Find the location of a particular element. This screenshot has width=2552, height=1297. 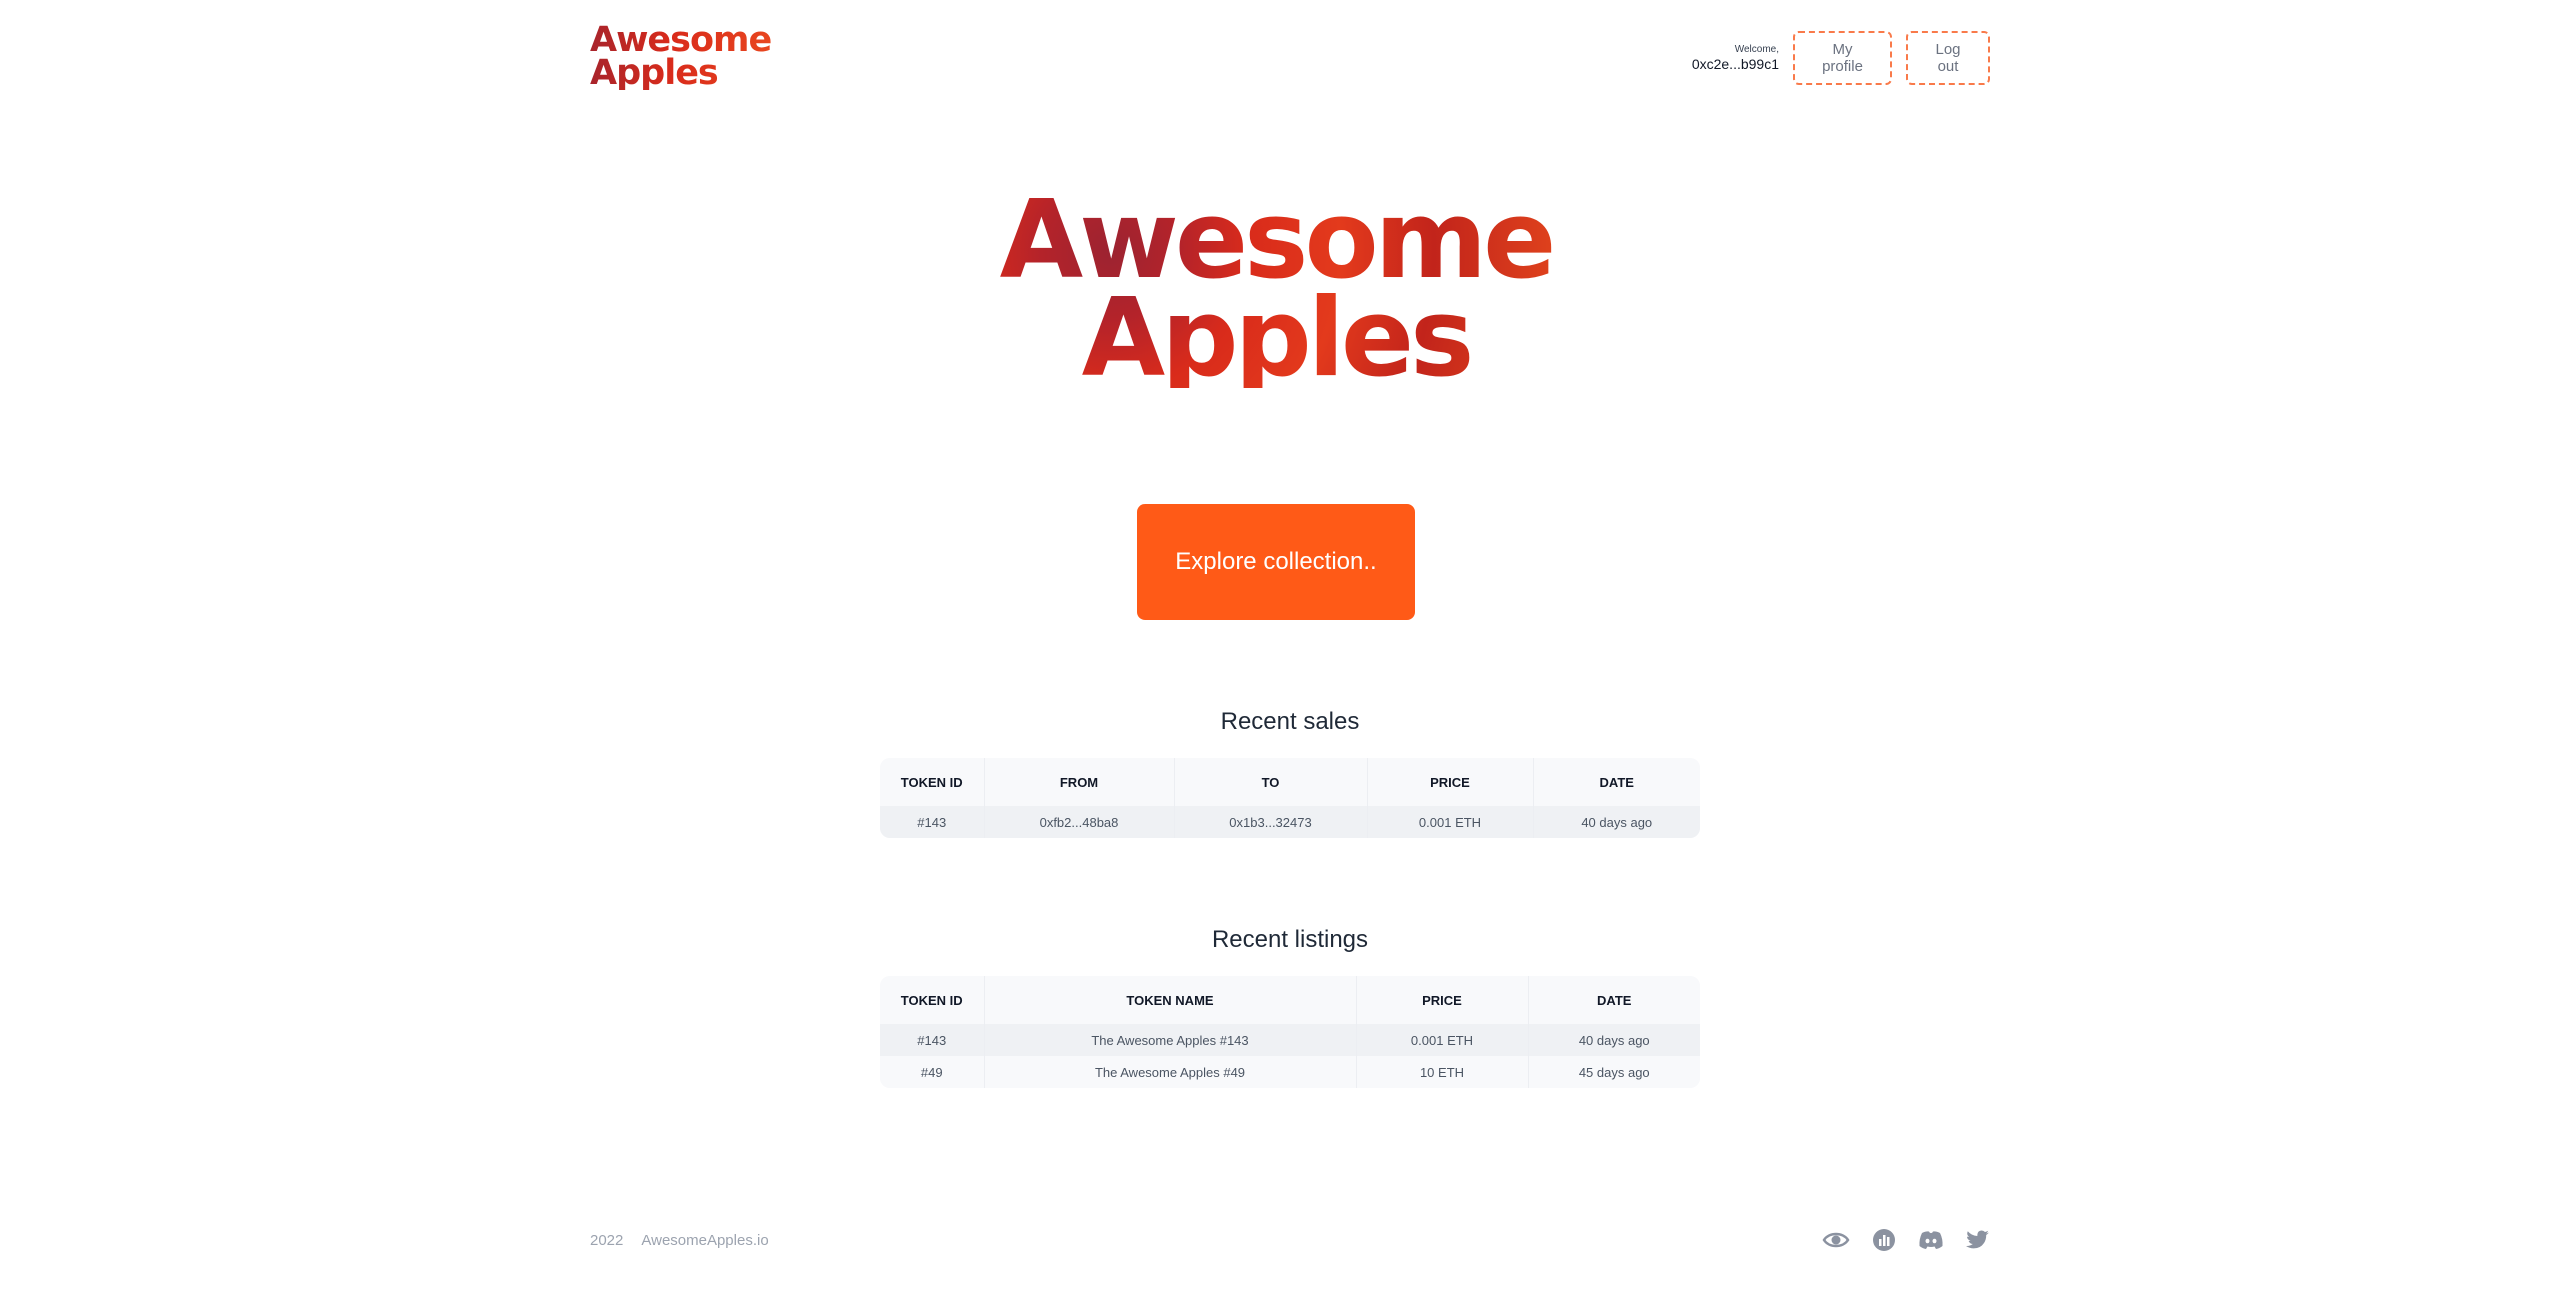

table-header-row: TOKEN ID FROM TO PRICE DATE is located at coordinates (1290, 782).